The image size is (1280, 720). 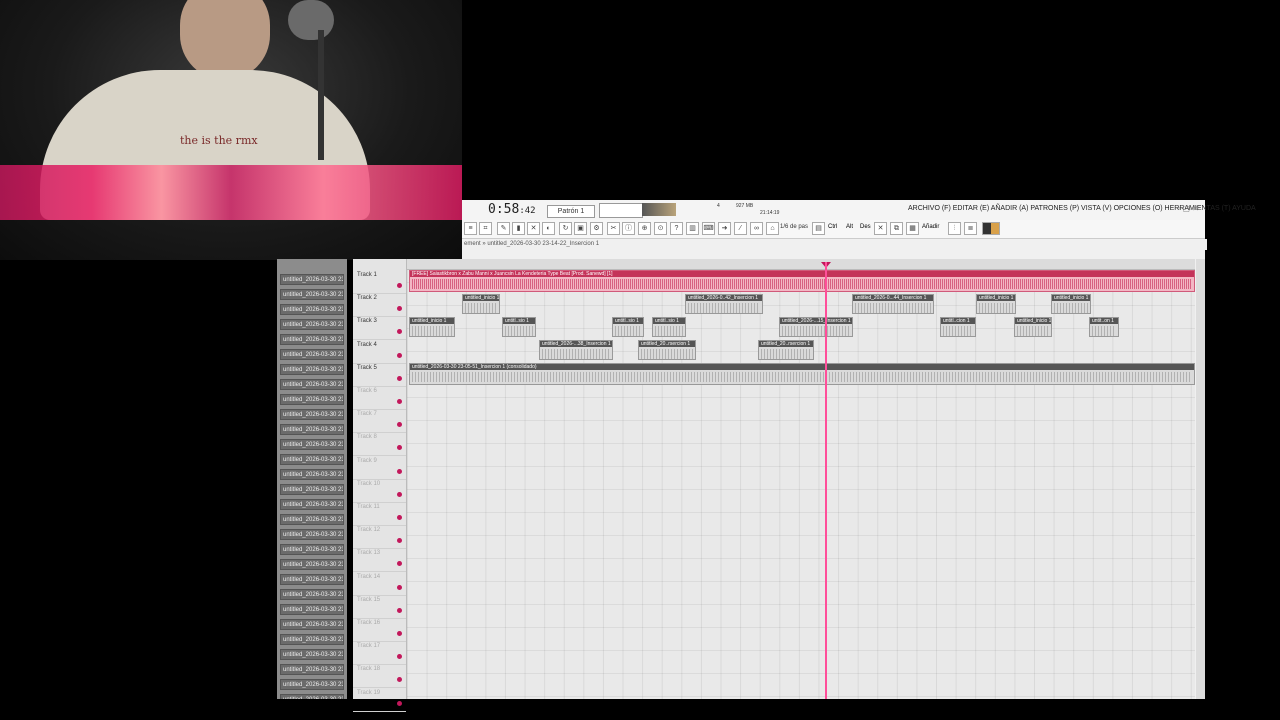 What do you see at coordinates (970, 228) in the screenshot?
I see `list-icon: ≣` at bounding box center [970, 228].